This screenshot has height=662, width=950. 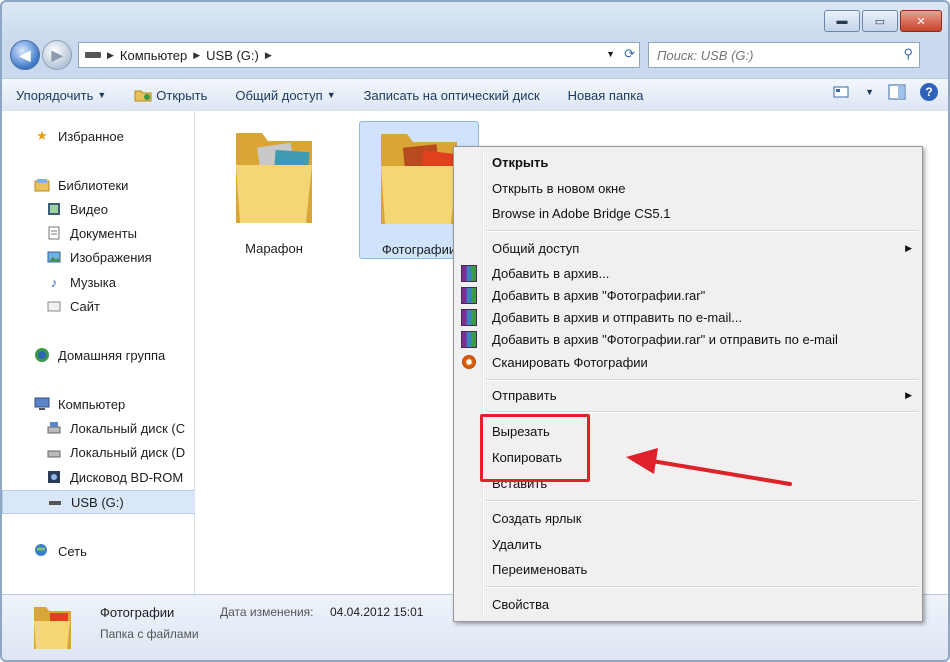 What do you see at coordinates (629, 54) in the screenshot?
I see `refresh-icon: ⟳` at bounding box center [629, 54].